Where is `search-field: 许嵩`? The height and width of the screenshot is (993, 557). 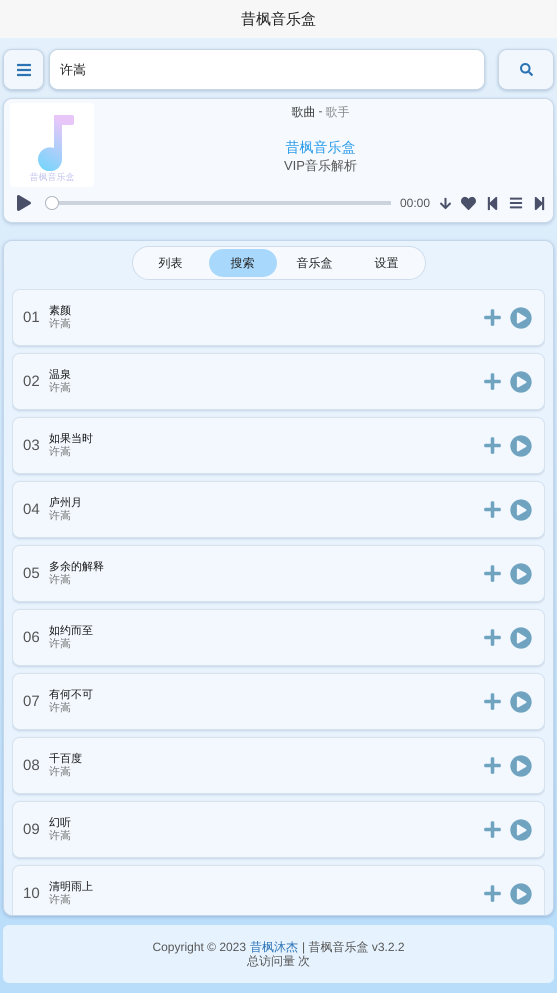
search-field: 许嵩 is located at coordinates (267, 69).